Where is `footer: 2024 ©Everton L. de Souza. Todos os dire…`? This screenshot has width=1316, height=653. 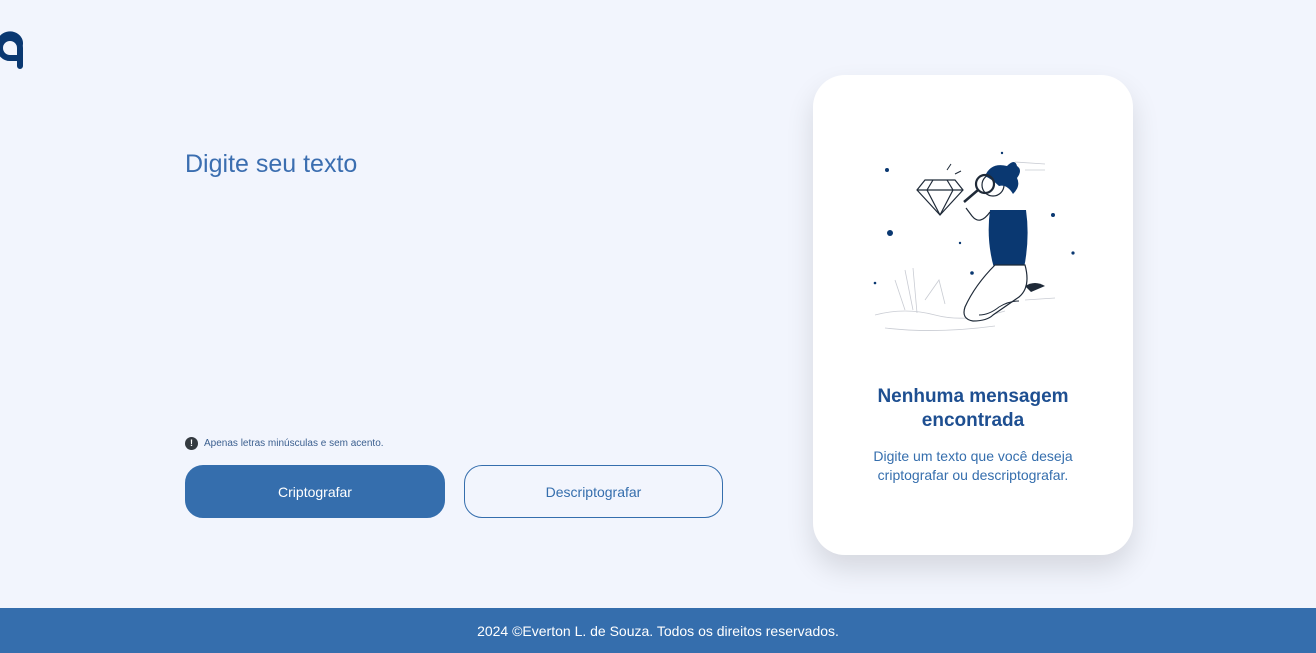 footer: 2024 ©Everton L. de Souza. Todos os dire… is located at coordinates (658, 630).